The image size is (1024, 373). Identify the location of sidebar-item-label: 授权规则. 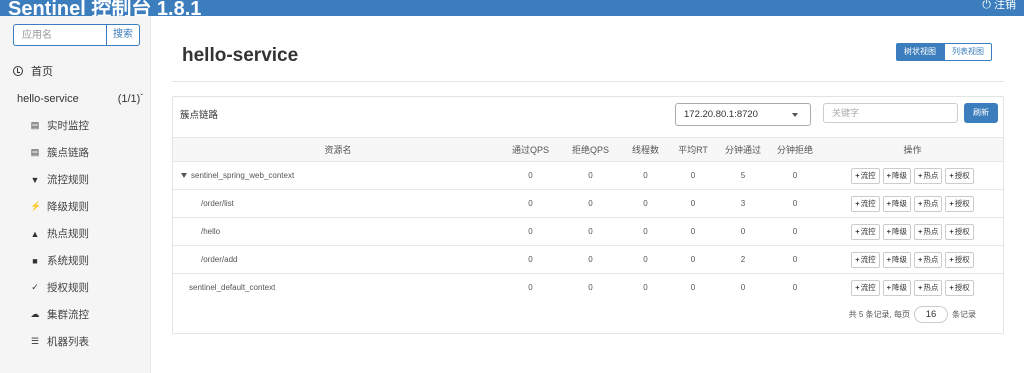
(68, 288).